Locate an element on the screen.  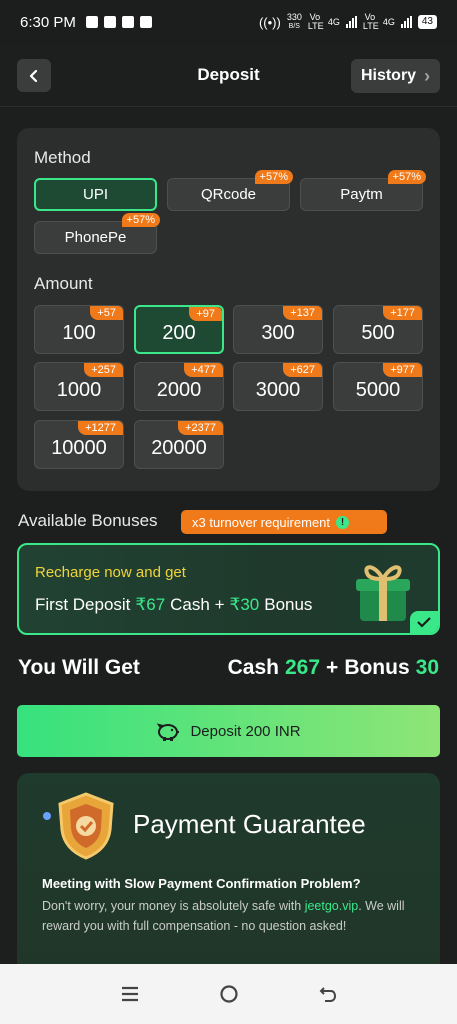
amount-option: +477 2000 is located at coordinates (179, 386).